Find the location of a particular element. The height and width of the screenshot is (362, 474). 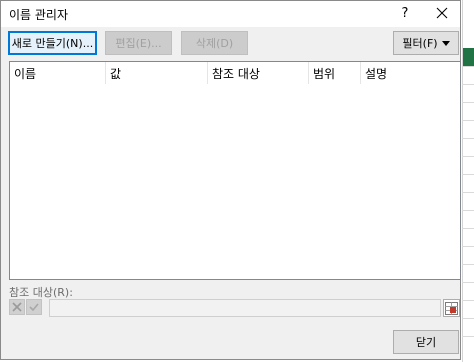

range-select-button is located at coordinates (451, 308).